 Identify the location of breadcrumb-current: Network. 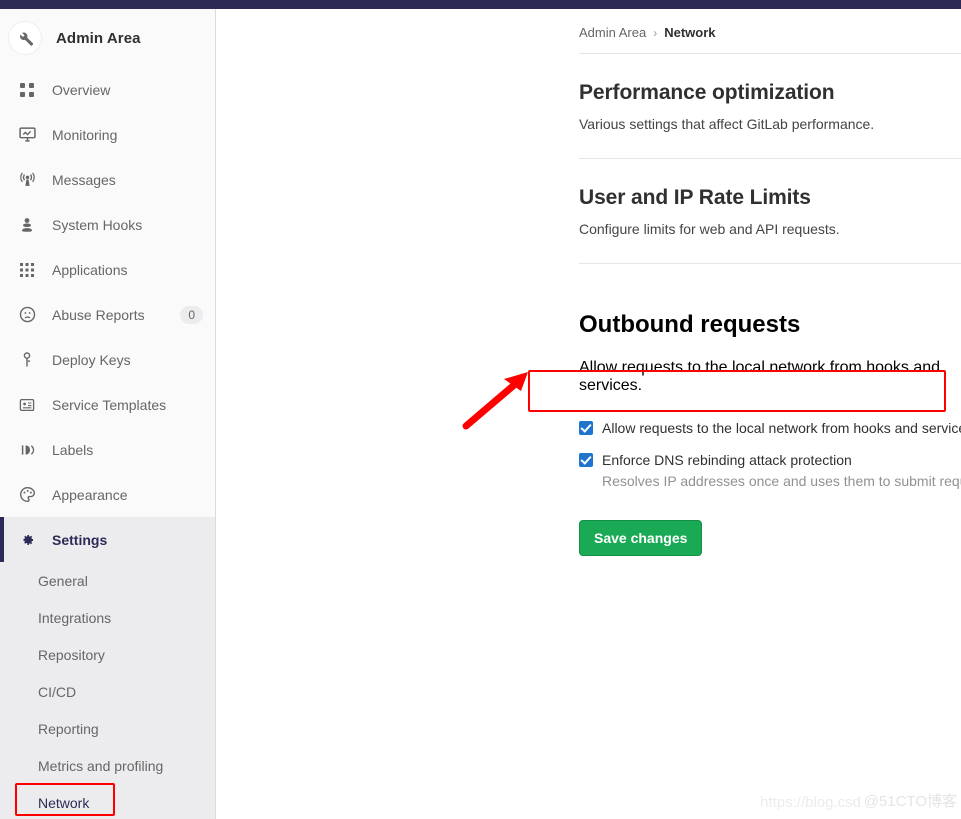
(690, 32).